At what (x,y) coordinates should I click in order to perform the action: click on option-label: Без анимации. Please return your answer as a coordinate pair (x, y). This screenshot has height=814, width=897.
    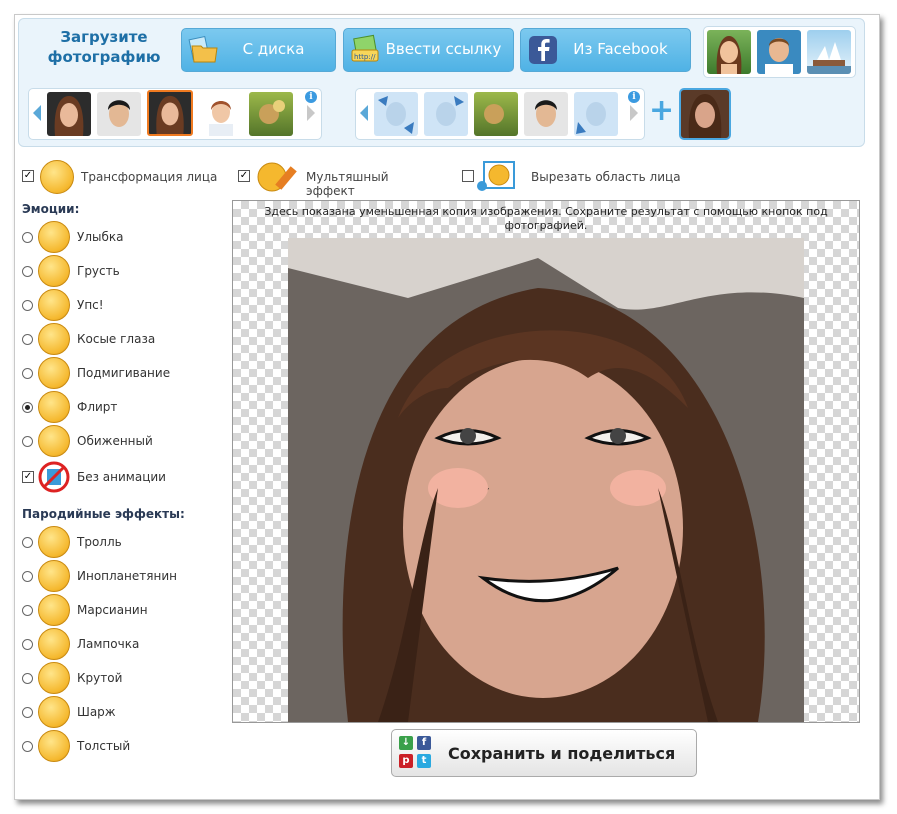
    Looking at the image, I should click on (121, 477).